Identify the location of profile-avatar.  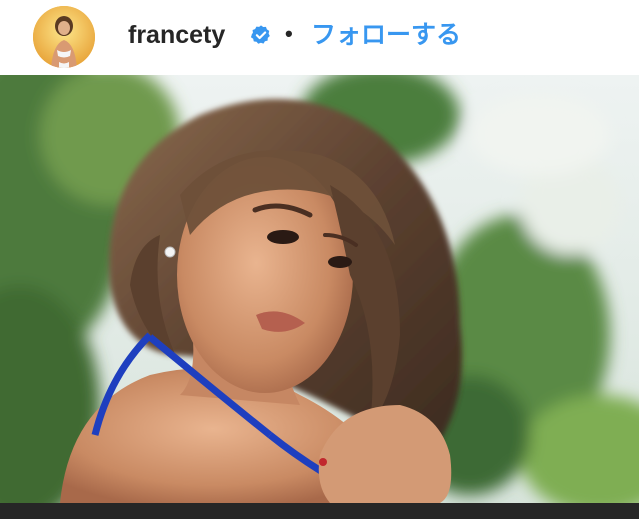
(64, 37).